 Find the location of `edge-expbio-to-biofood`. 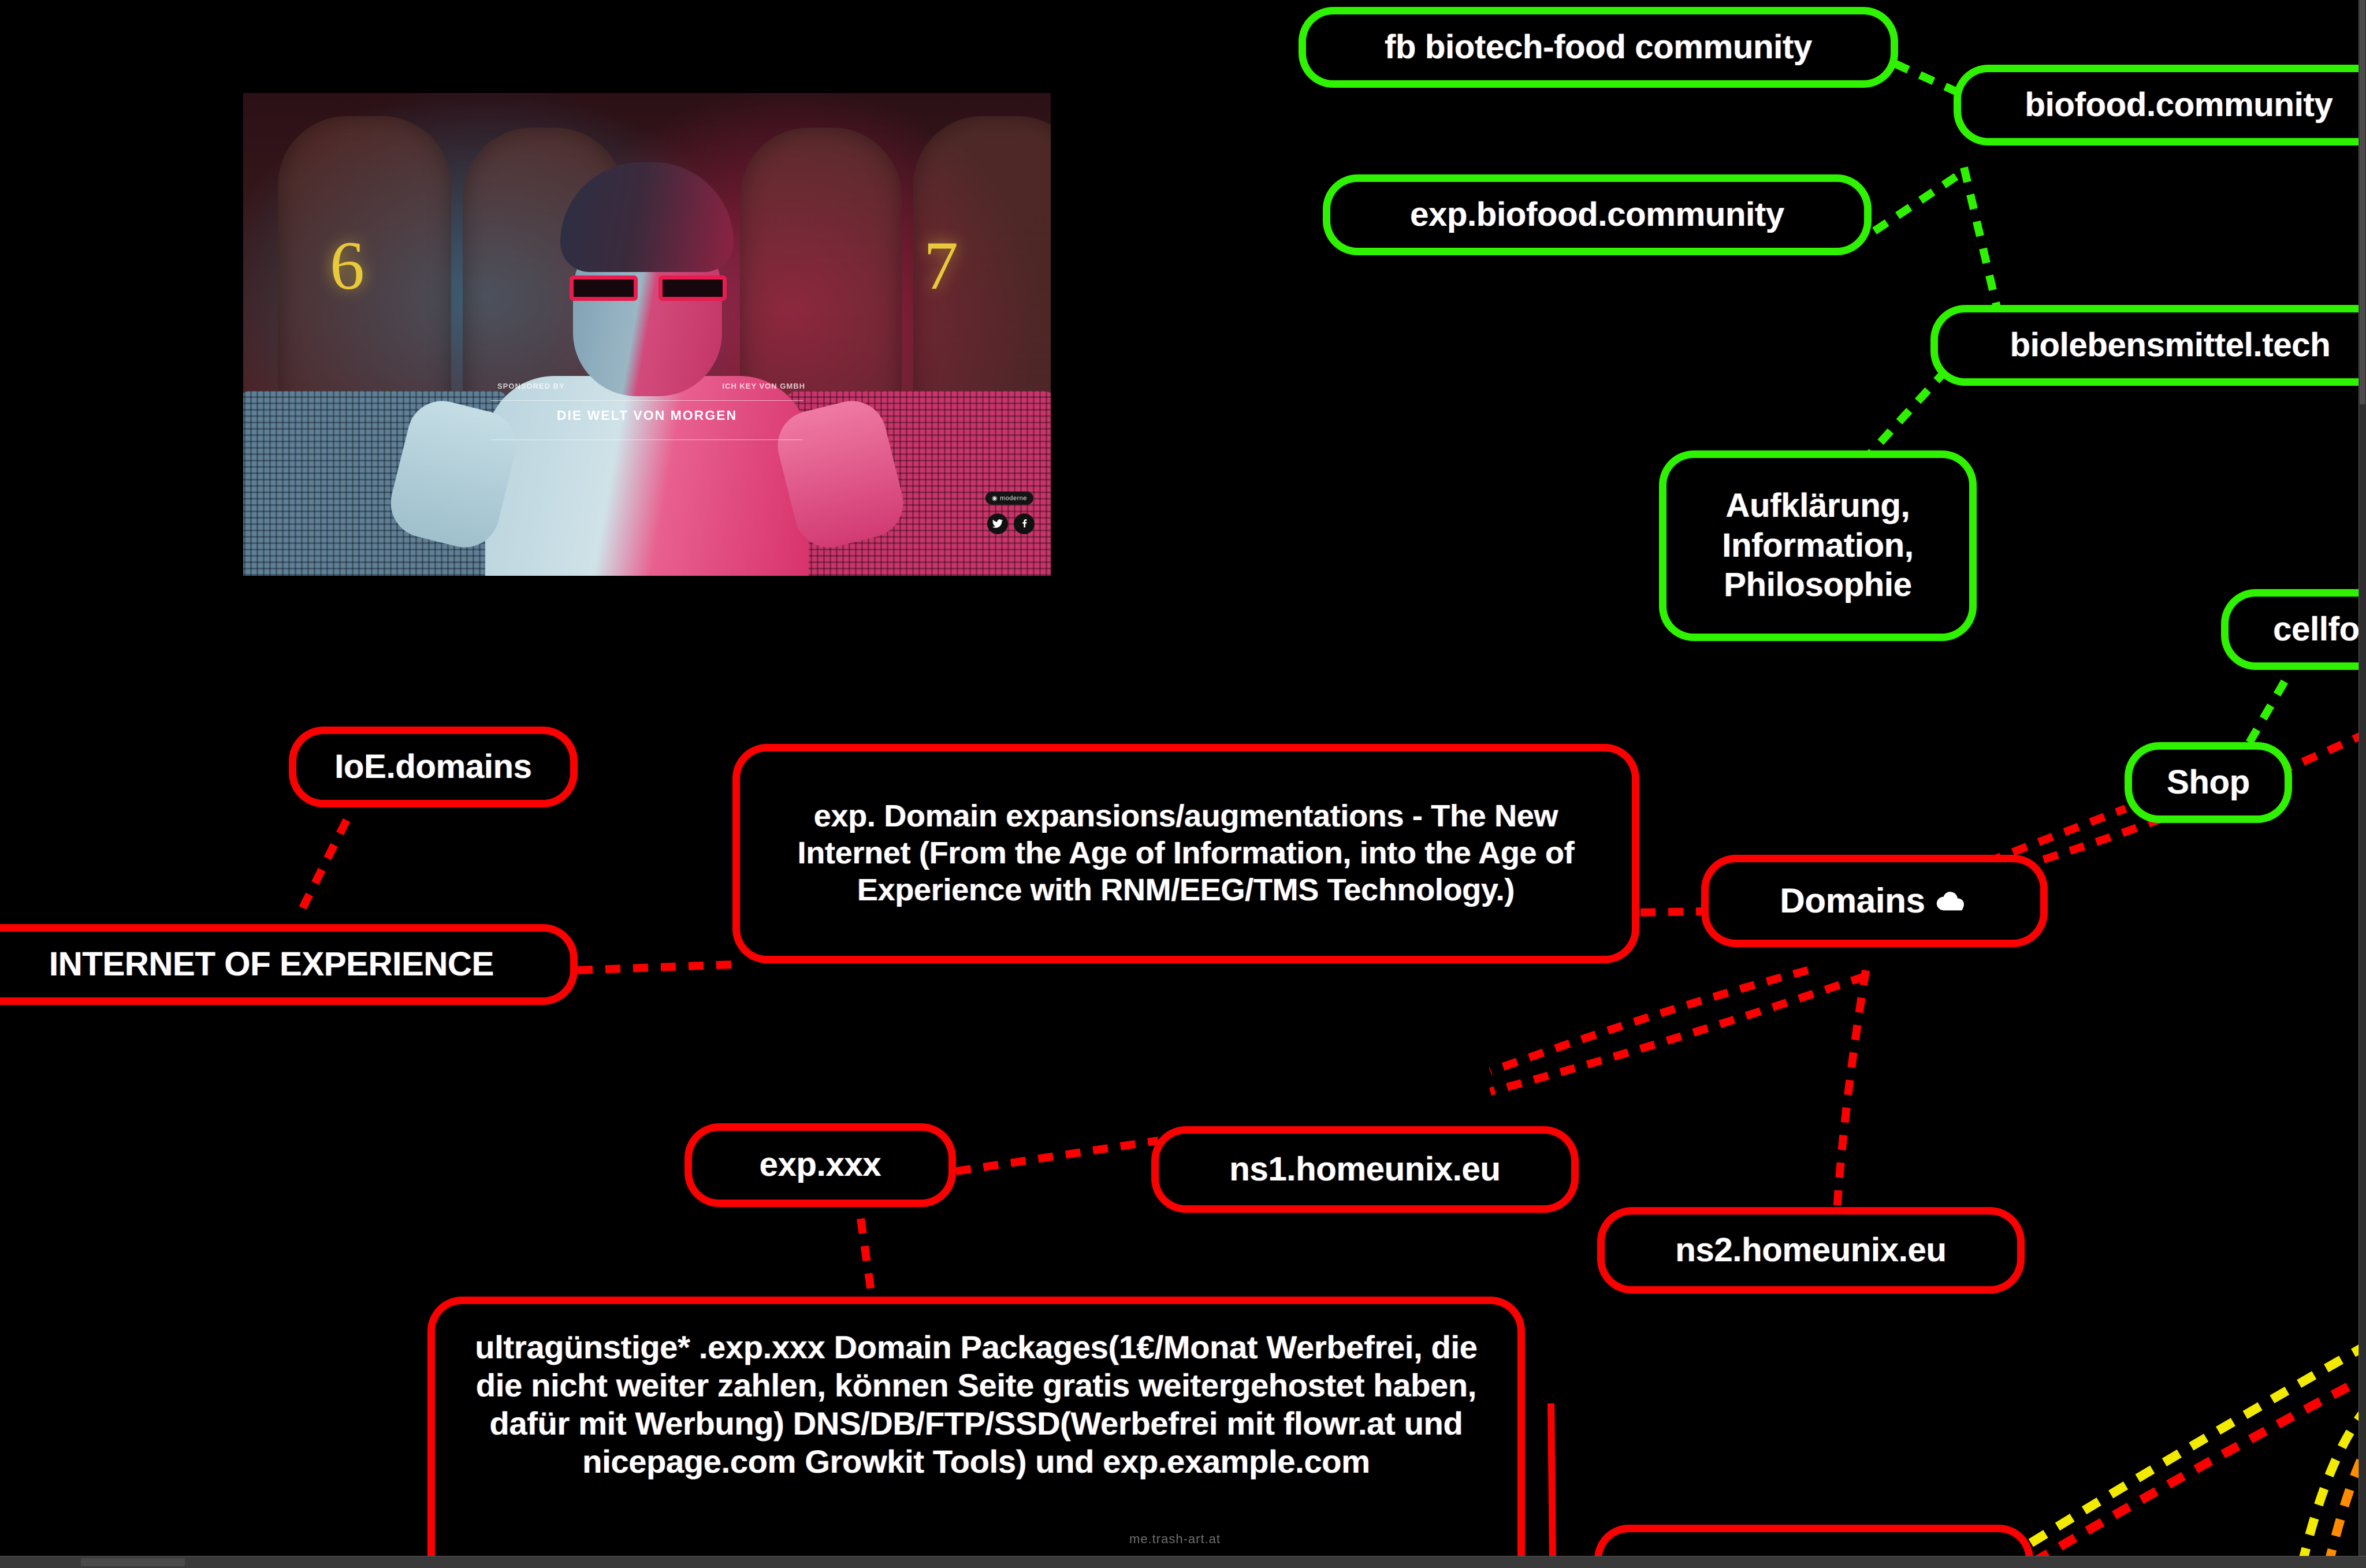

edge-expbio-to-biofood is located at coordinates (1917, 202).